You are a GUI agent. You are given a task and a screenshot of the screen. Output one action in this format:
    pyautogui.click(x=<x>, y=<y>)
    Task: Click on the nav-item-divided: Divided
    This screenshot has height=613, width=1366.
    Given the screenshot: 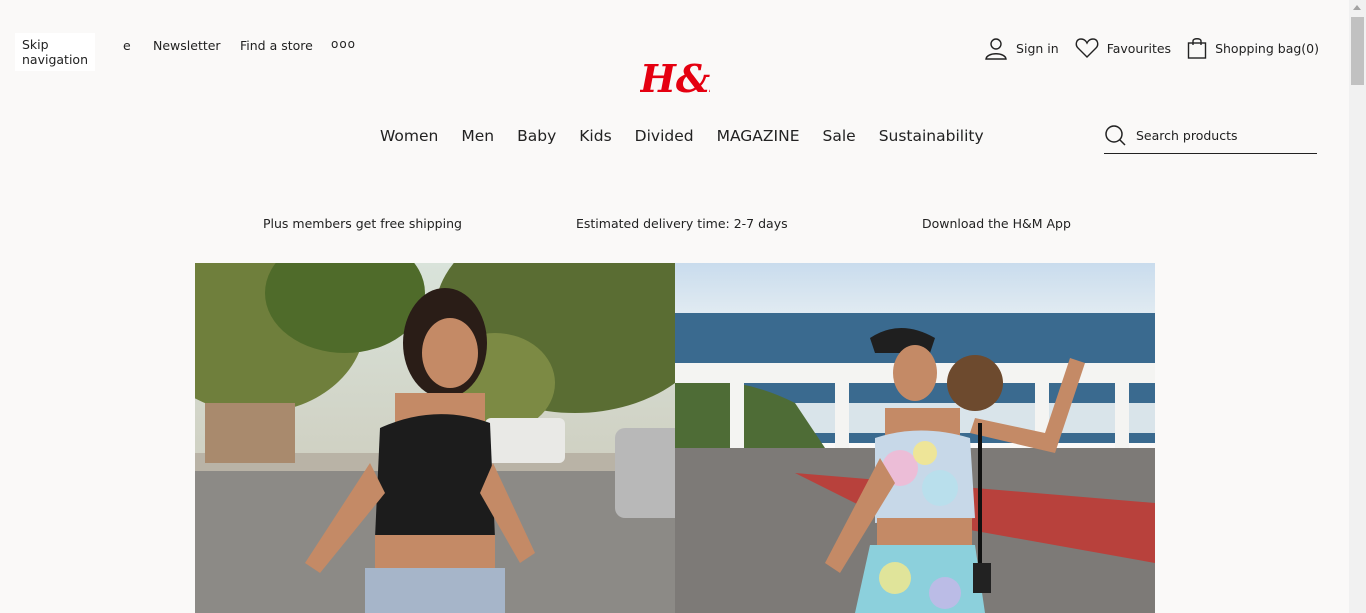 What is the action you would take?
    pyautogui.click(x=664, y=136)
    